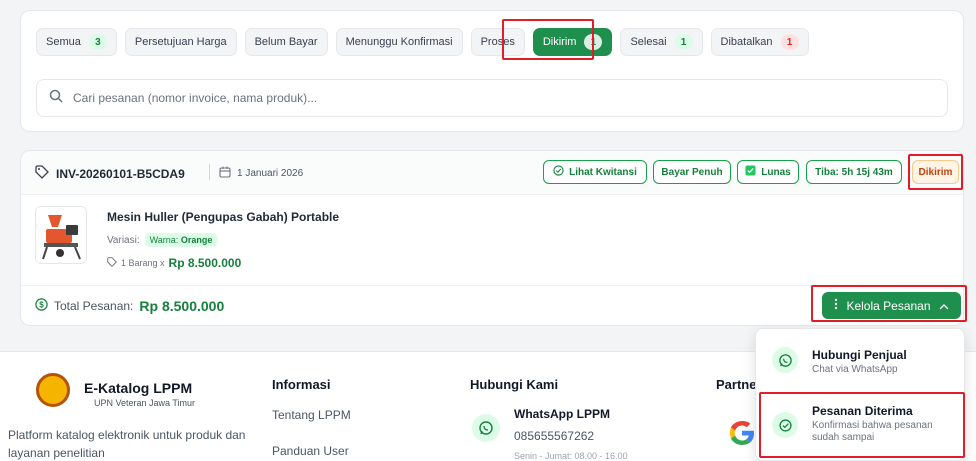 The height and width of the screenshot is (461, 976). I want to click on order-date: 1 Januari 2026, so click(261, 173).